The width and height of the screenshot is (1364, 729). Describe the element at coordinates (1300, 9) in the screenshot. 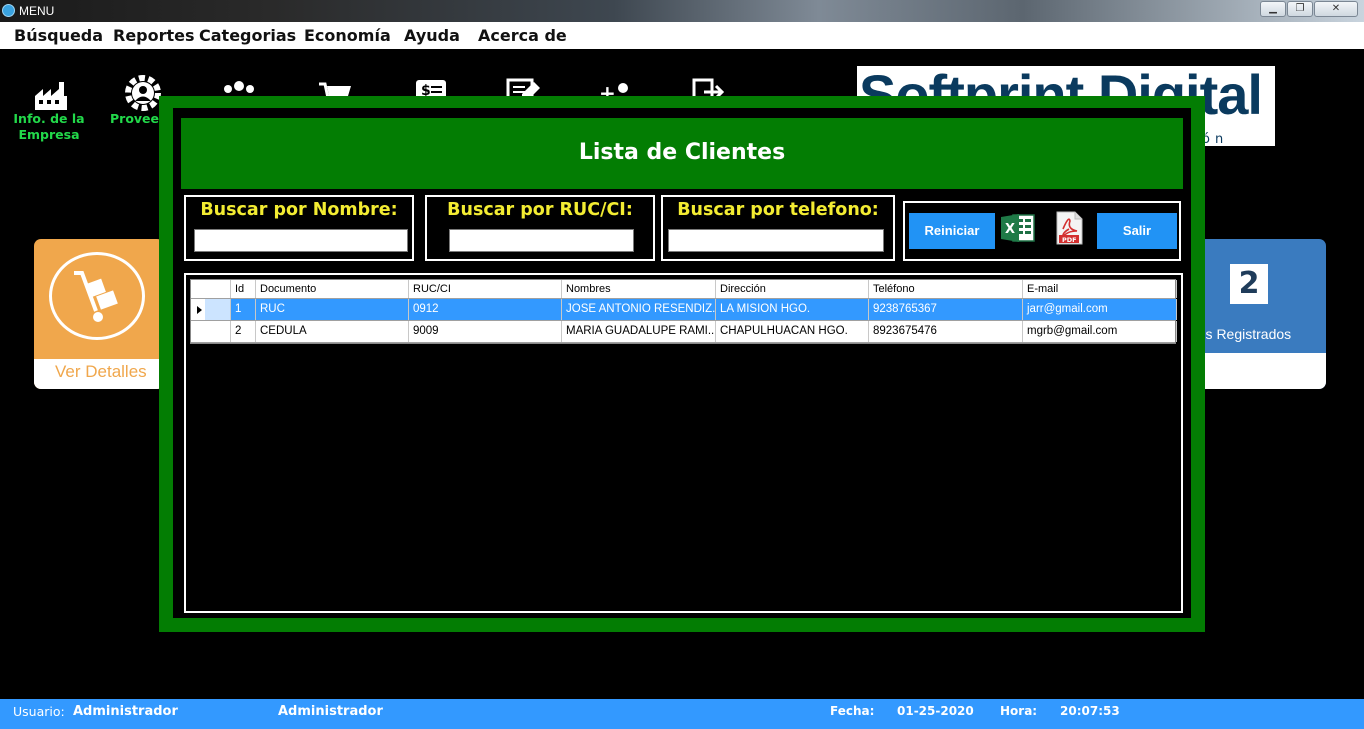

I see `restore-button: ❐` at that location.